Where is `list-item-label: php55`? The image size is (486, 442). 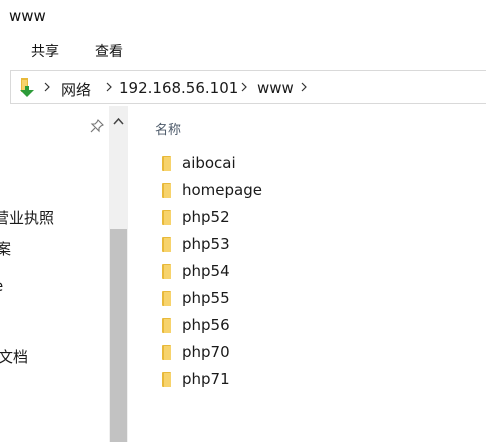 list-item-label: php55 is located at coordinates (206, 298).